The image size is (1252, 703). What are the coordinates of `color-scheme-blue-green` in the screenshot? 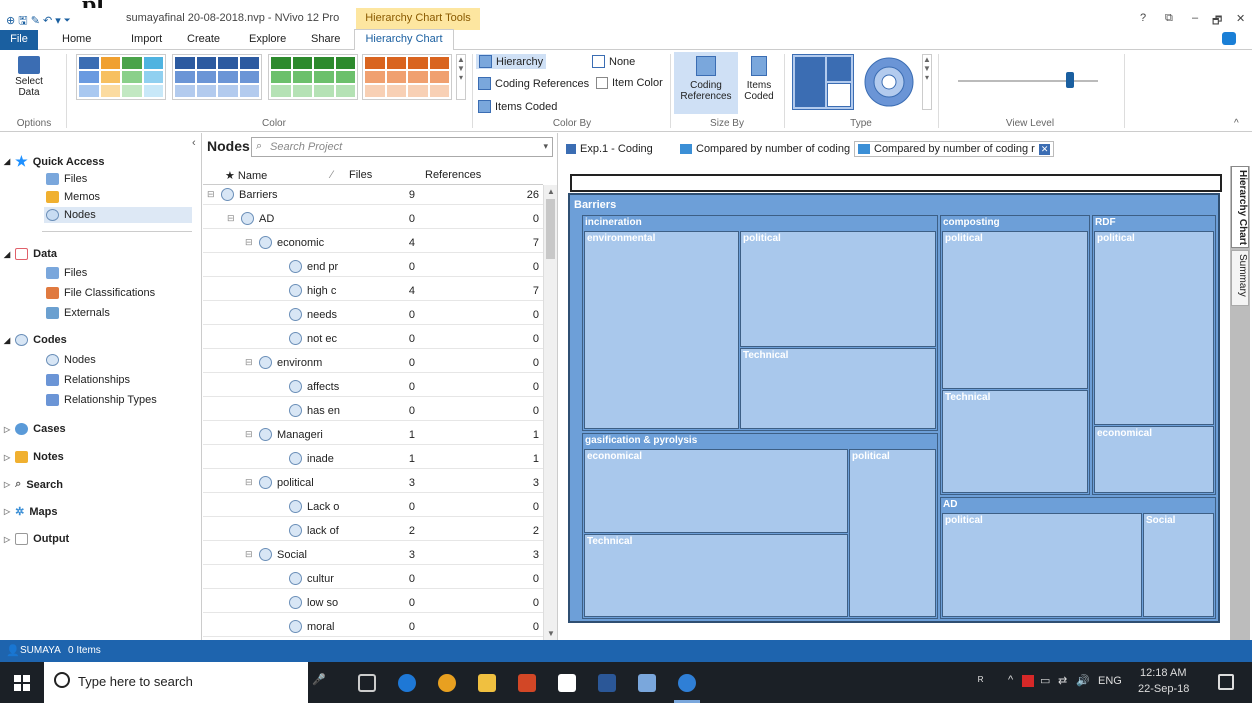 It's located at (121, 77).